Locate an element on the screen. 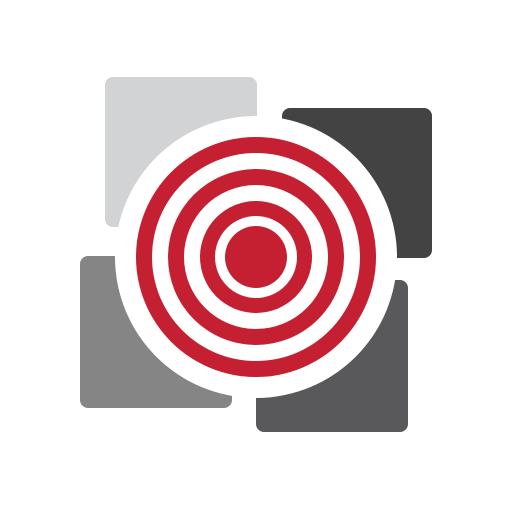 The image size is (512, 512). target-bullseye is located at coordinates (256, 257).